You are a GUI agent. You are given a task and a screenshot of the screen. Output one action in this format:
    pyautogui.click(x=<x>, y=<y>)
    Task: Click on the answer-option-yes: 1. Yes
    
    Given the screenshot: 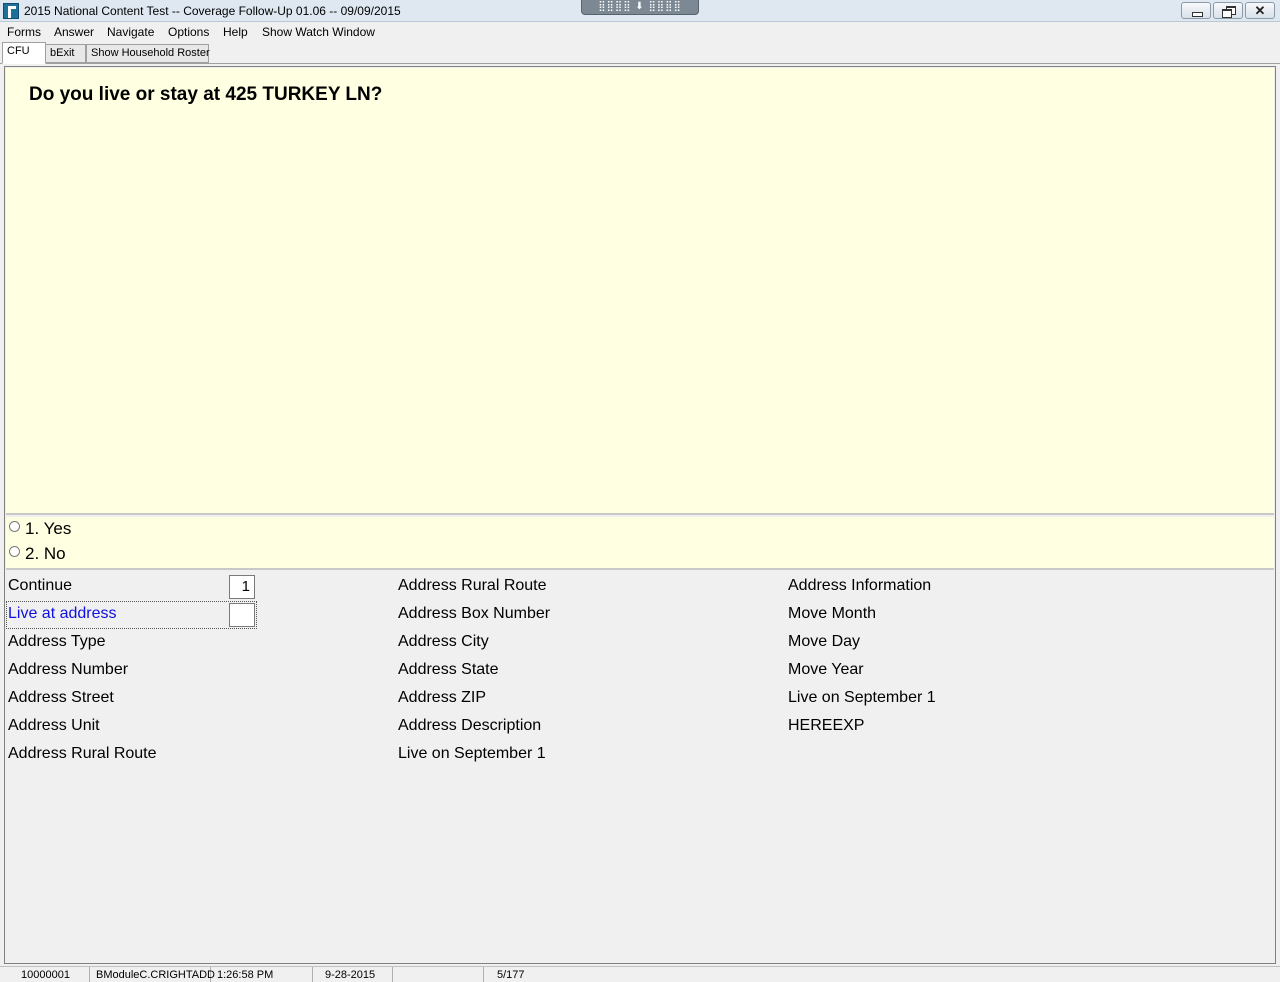 What is the action you would take?
    pyautogui.click(x=40, y=530)
    